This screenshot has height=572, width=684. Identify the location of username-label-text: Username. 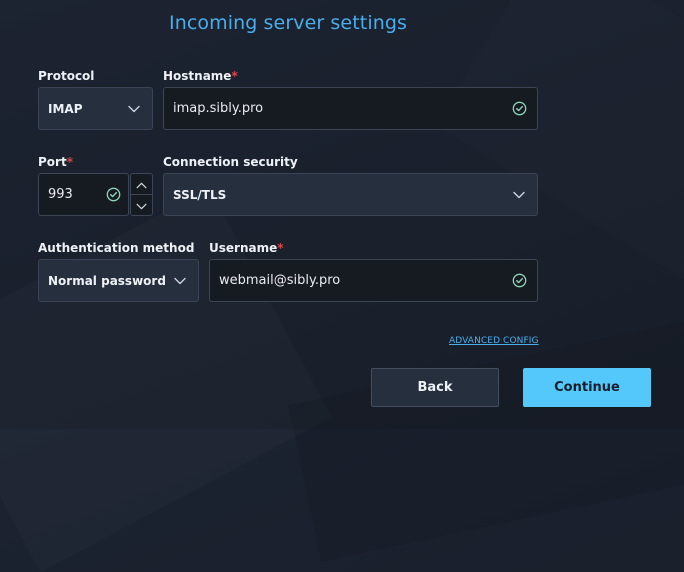
(243, 248).